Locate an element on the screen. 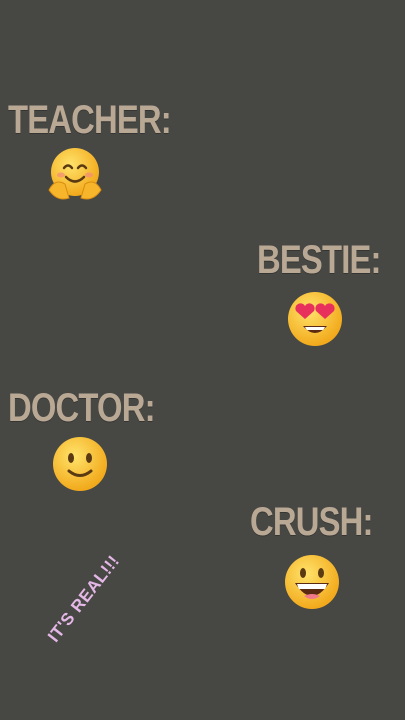 The image size is (405, 720). grinning-face-icon is located at coordinates (312, 582).